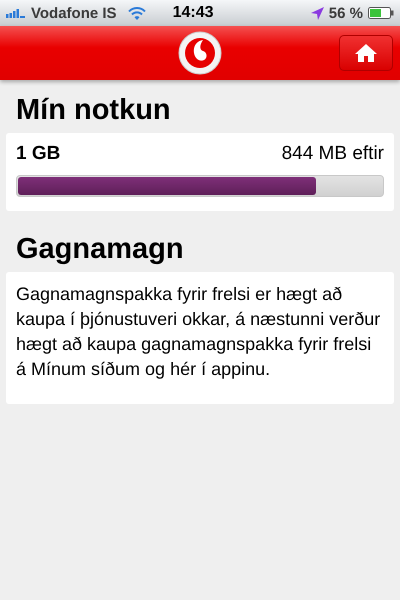 Image resolution: width=400 pixels, height=600 pixels. What do you see at coordinates (100, 249) in the screenshot?
I see `section-heading: Gagnamagn` at bounding box center [100, 249].